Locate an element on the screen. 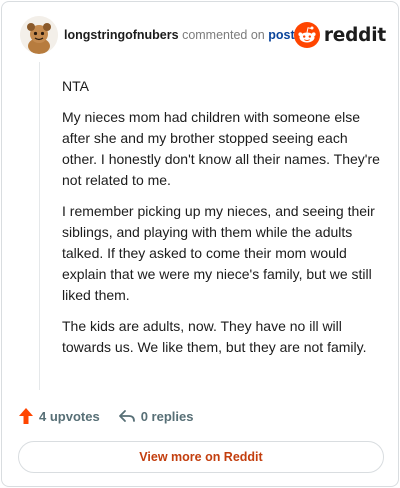  comment-actions: 4 upvotes 0 replies is located at coordinates (105, 416).